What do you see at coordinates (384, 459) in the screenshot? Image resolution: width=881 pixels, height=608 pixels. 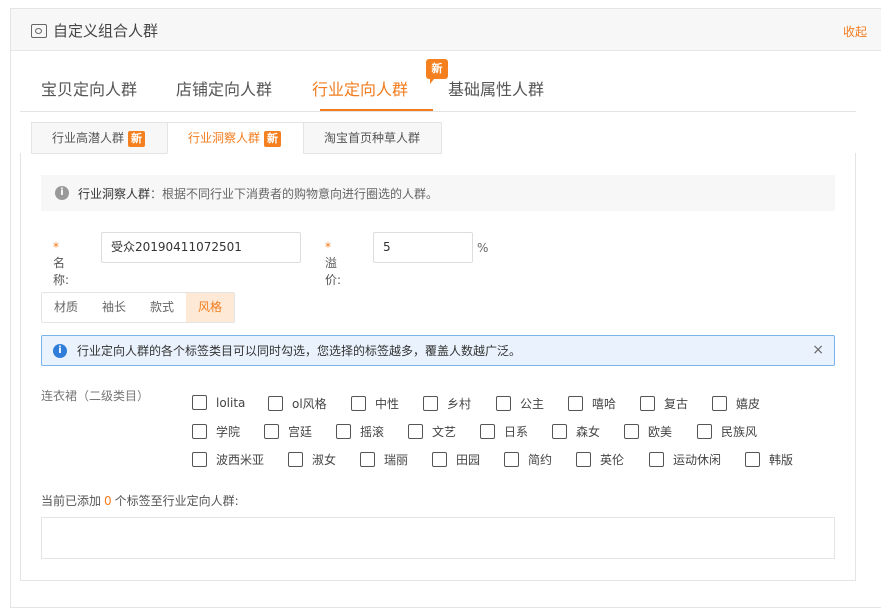 I see `tag-checkbox: 瑞丽` at bounding box center [384, 459].